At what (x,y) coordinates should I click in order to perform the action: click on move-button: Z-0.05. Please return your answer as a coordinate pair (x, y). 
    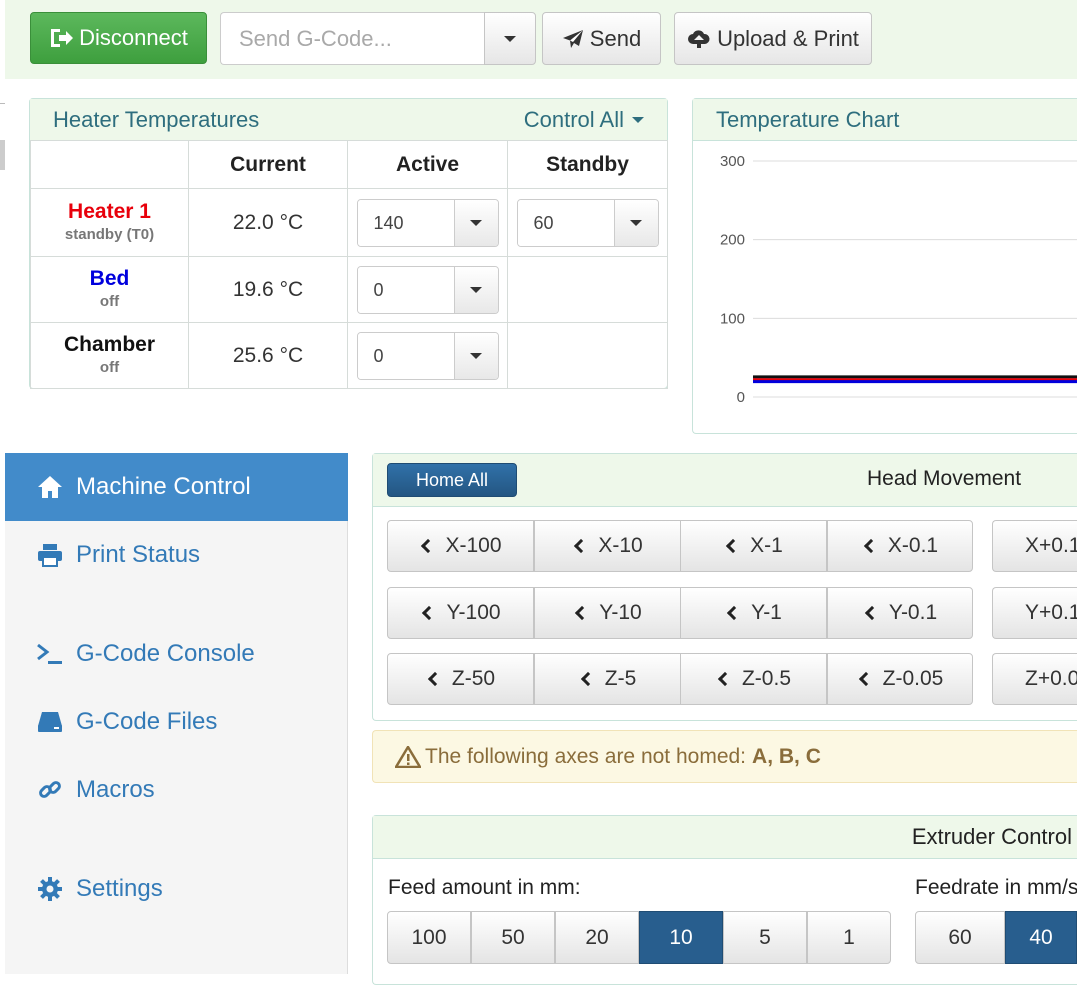
    Looking at the image, I should click on (900, 679).